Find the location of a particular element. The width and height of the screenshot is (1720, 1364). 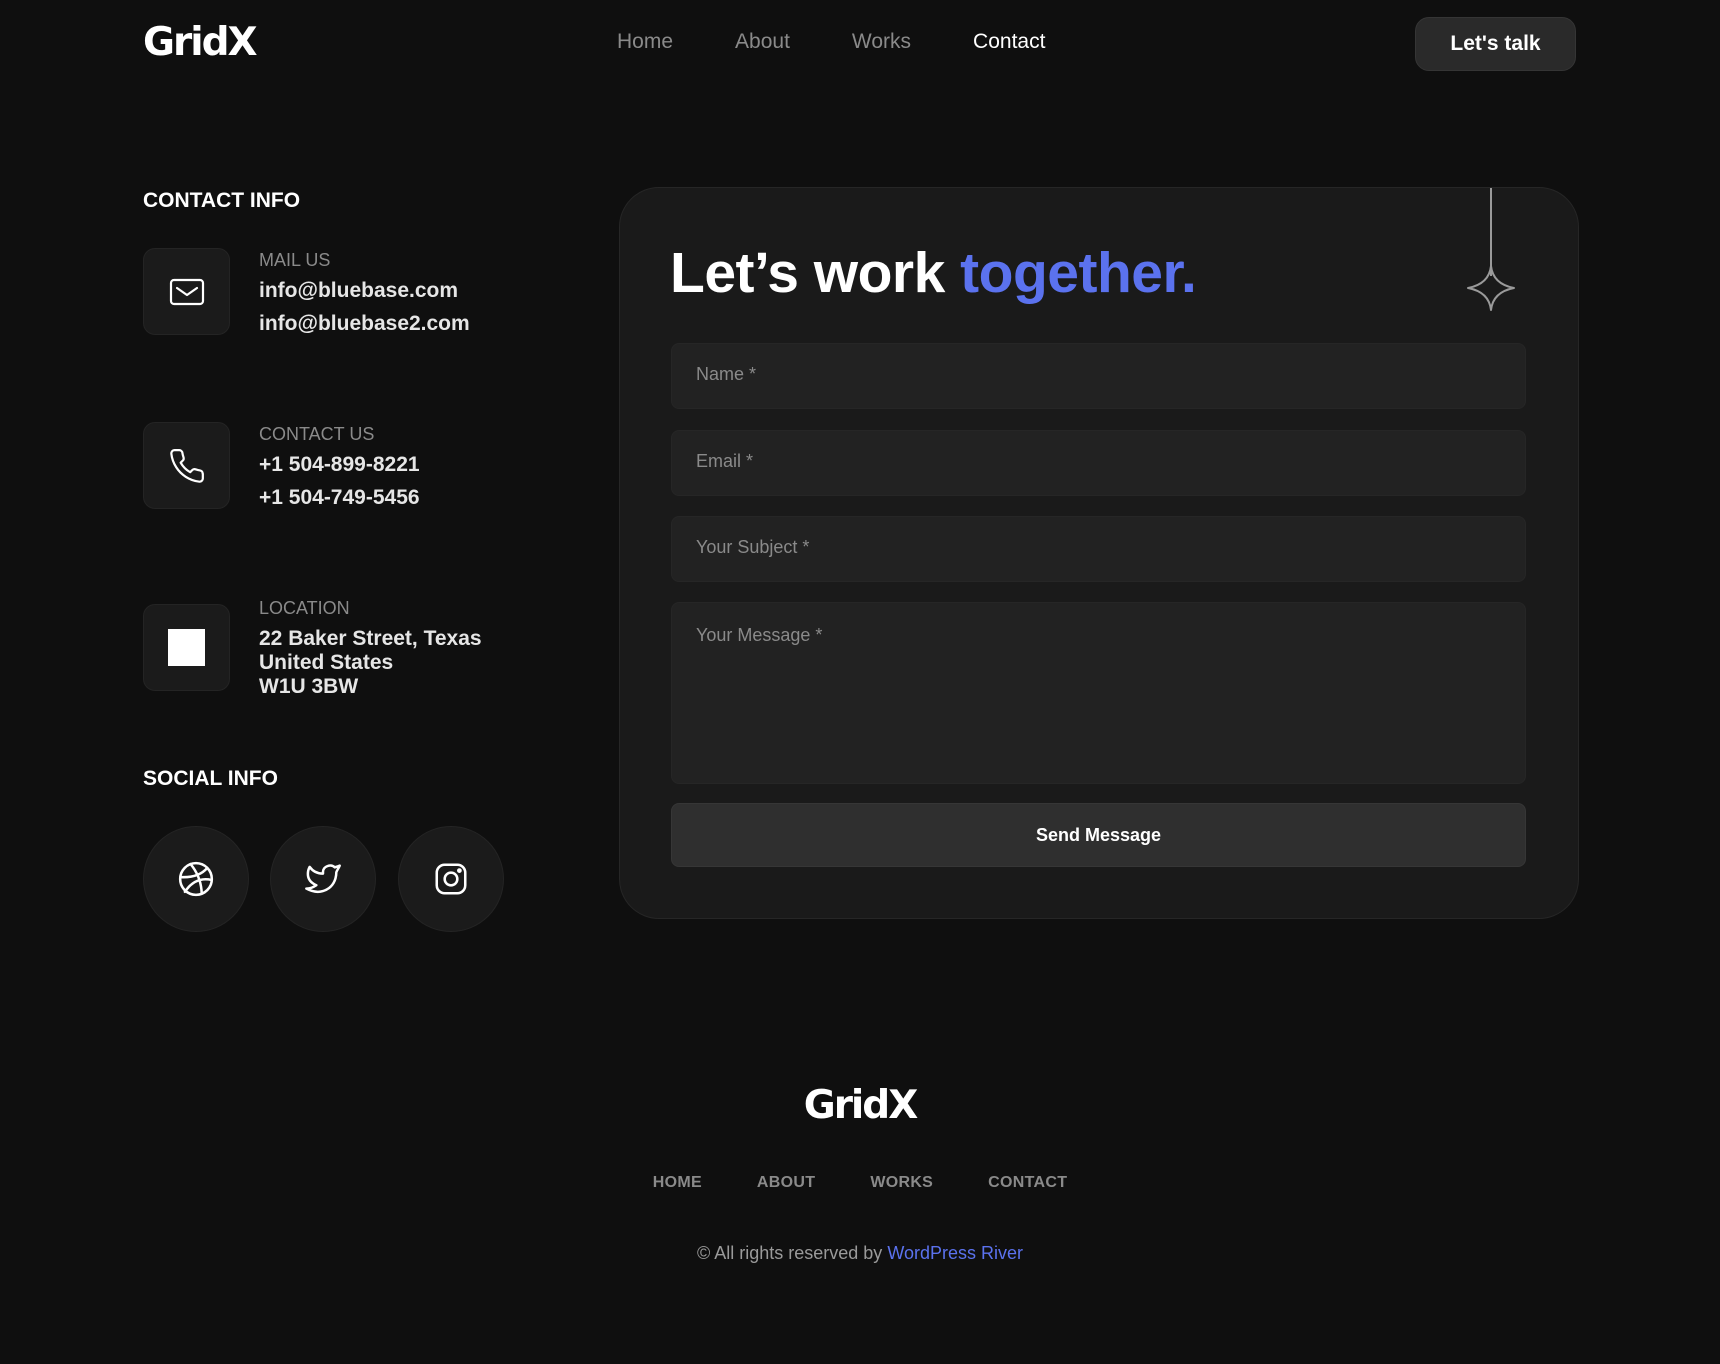

footer-logo-wrap: GridX is located at coordinates (860, 1105).